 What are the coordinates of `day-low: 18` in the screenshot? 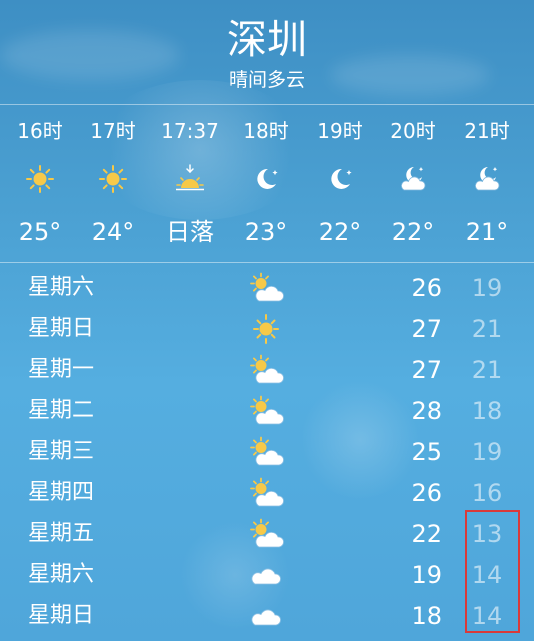 It's located at (487, 411).